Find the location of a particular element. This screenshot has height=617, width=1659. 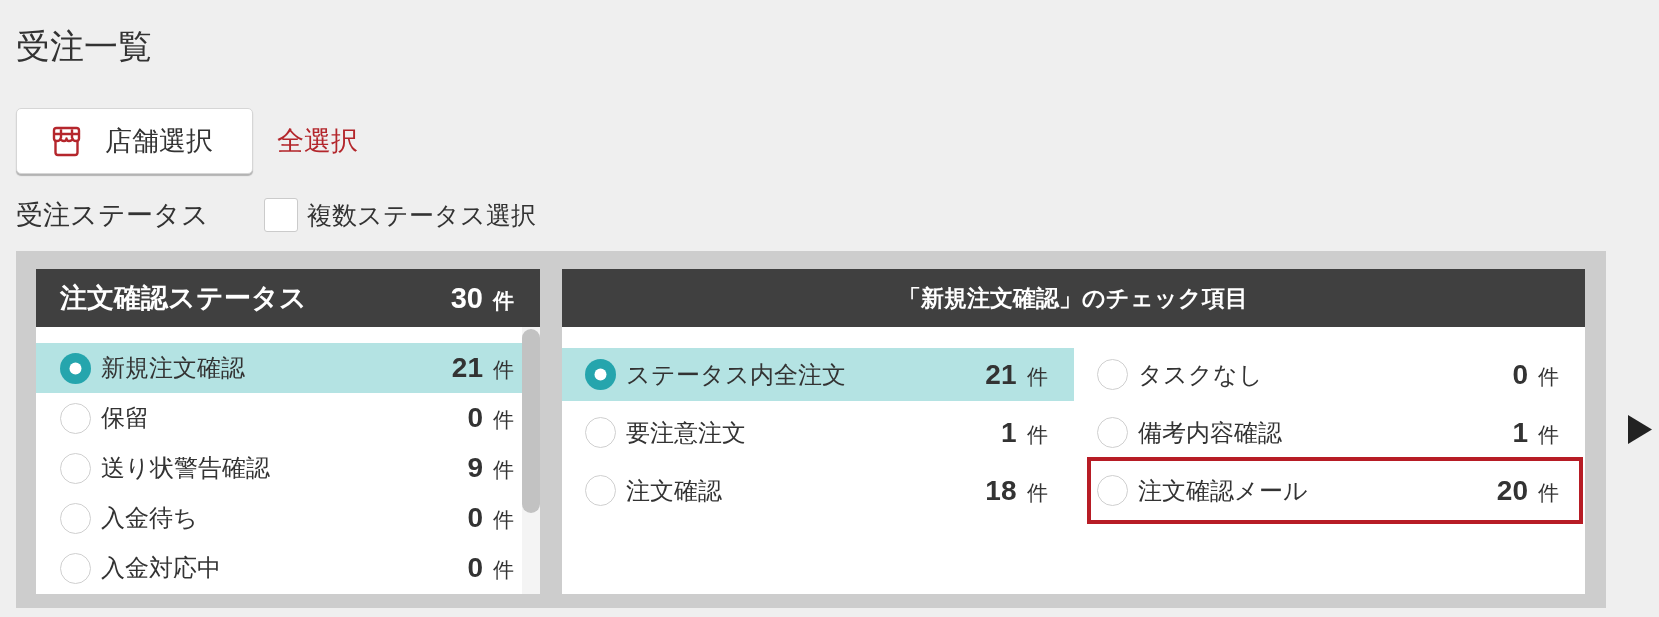

shop-icon is located at coordinates (66, 141).